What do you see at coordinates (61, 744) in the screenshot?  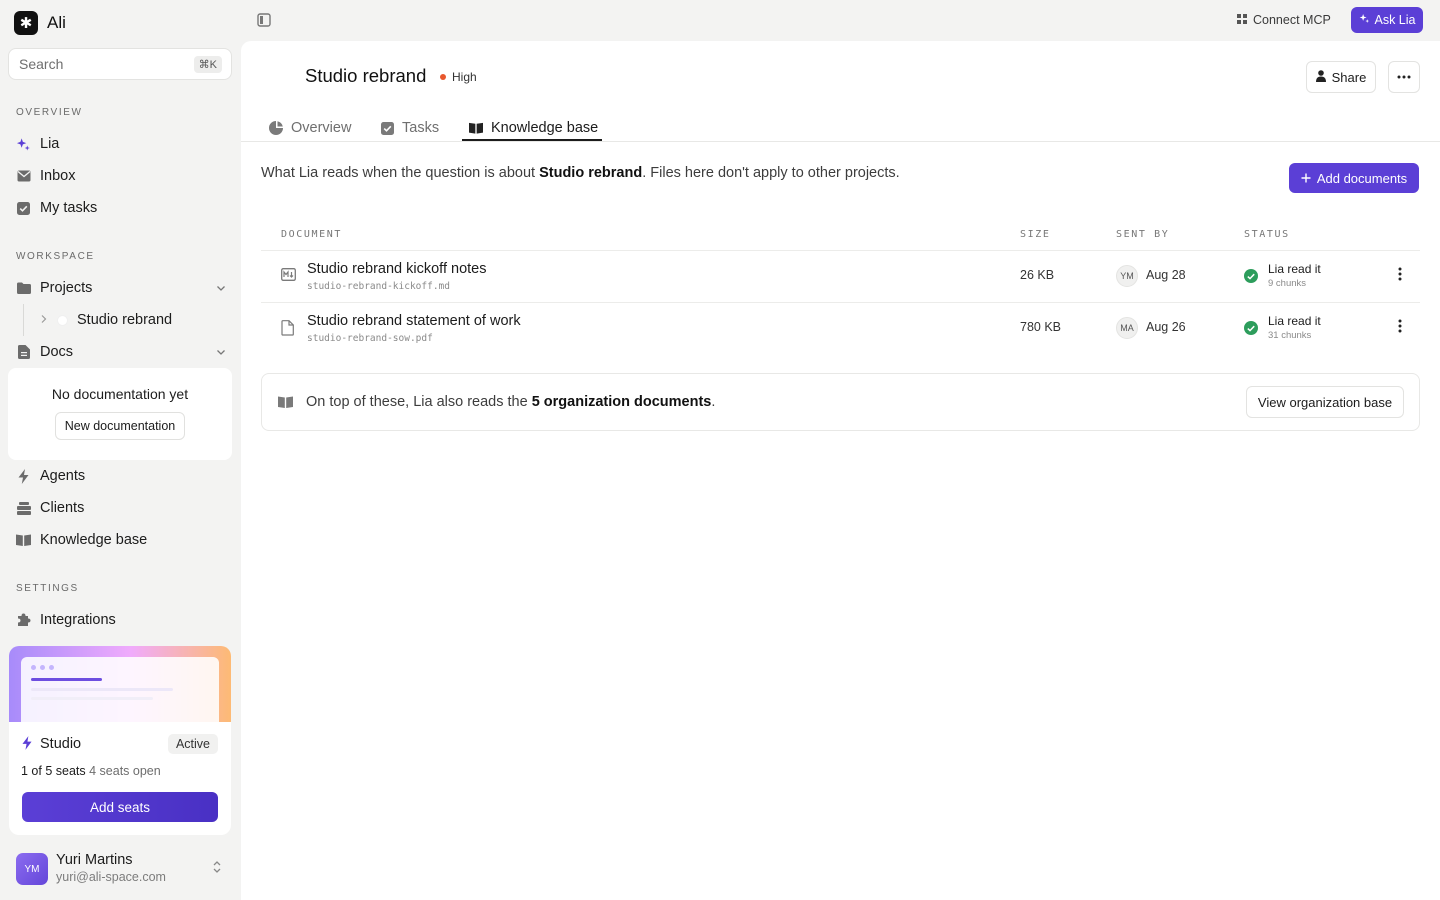 I see `plan-name-label: Studio` at bounding box center [61, 744].